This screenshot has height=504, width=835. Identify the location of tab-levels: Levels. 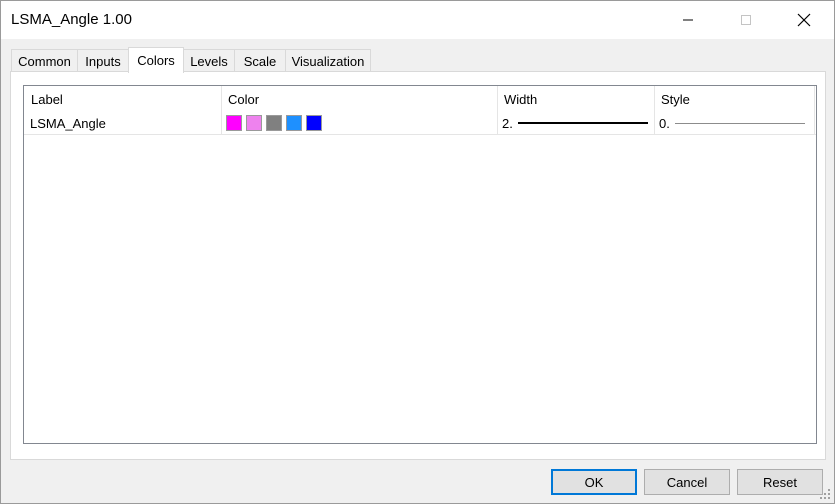
(209, 60).